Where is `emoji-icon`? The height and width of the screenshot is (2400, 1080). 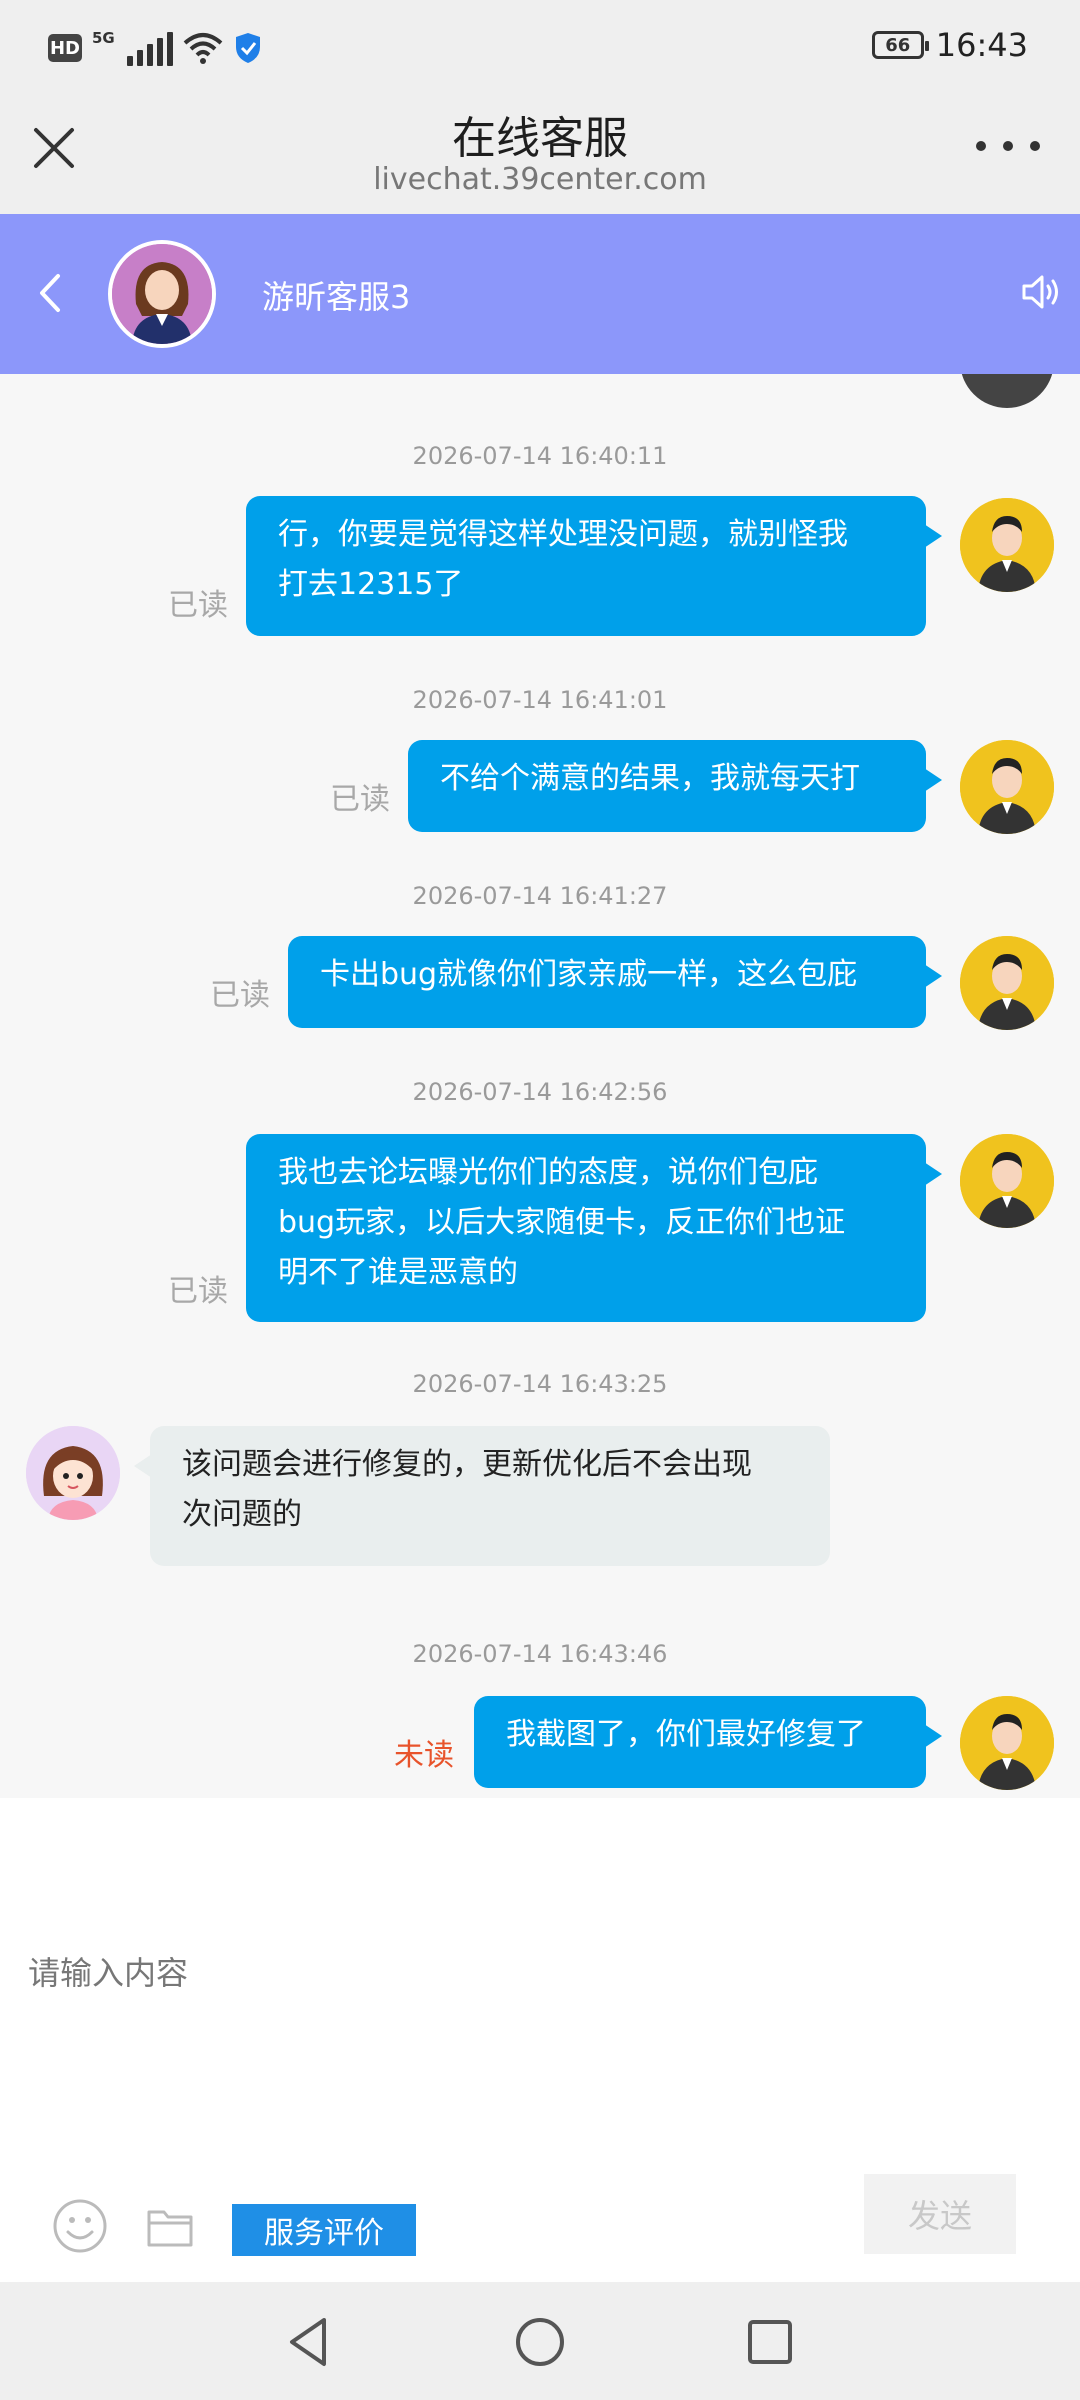
emoji-icon is located at coordinates (80, 2226).